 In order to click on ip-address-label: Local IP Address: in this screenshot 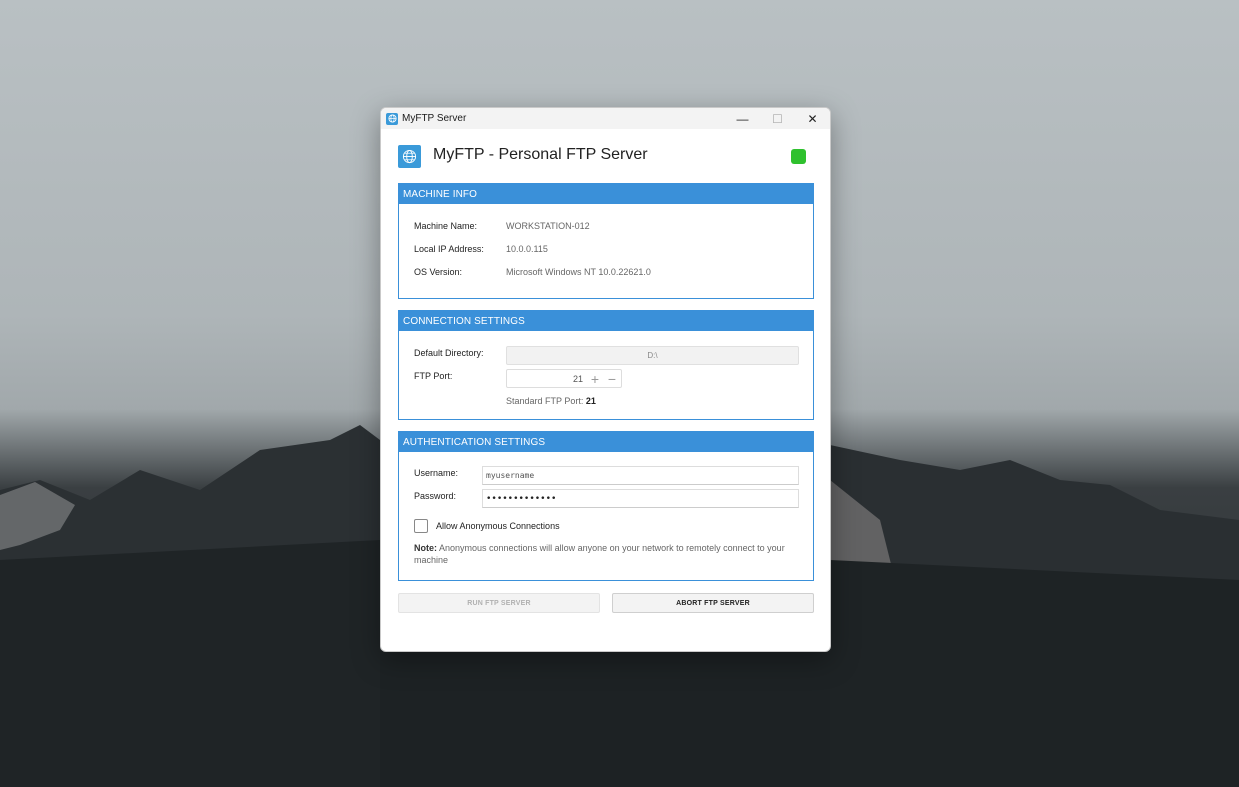, I will do `click(449, 249)`.